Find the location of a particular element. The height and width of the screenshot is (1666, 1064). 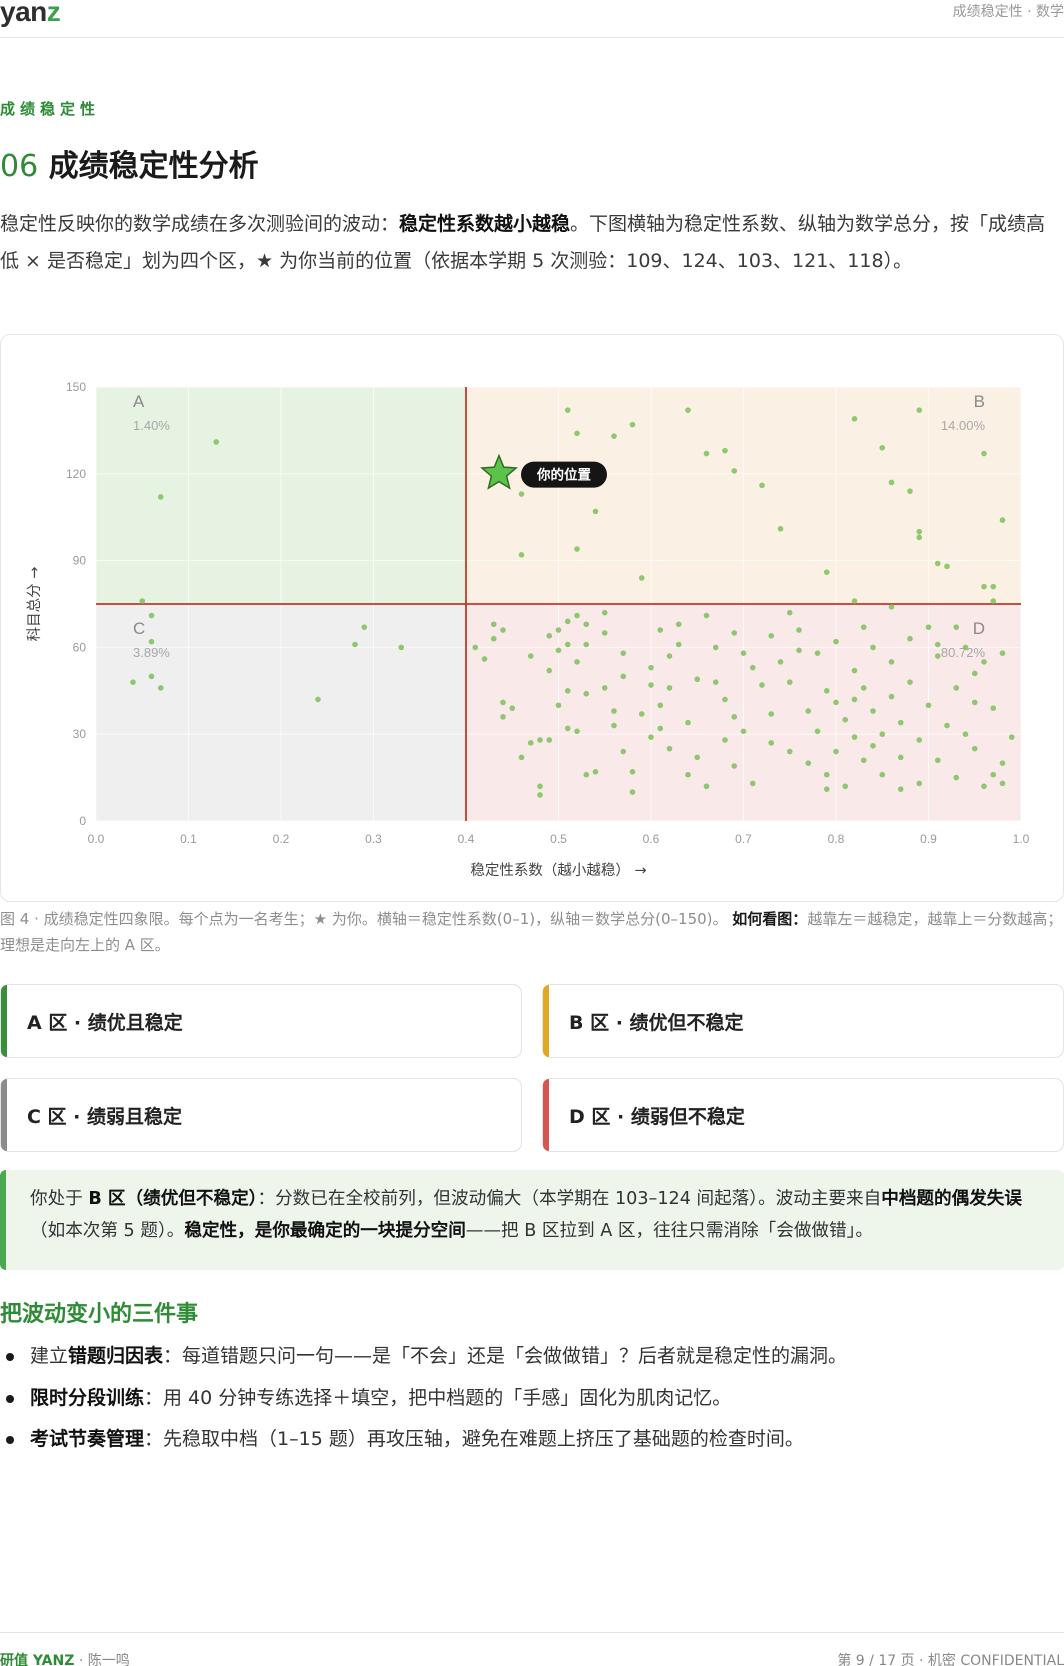

quadrant-label: C is located at coordinates (139, 628).